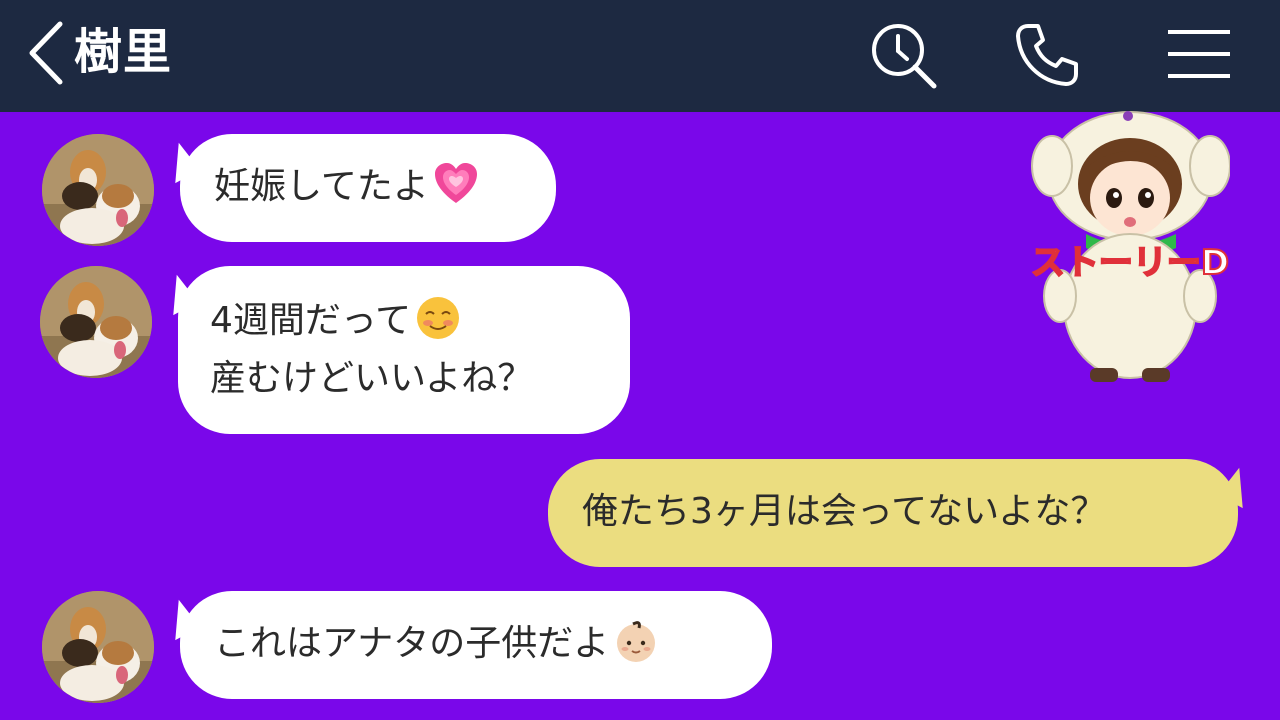 The height and width of the screenshot is (720, 1280). What do you see at coordinates (321, 186) in the screenshot?
I see `message-text: 妊娠してたよ` at bounding box center [321, 186].